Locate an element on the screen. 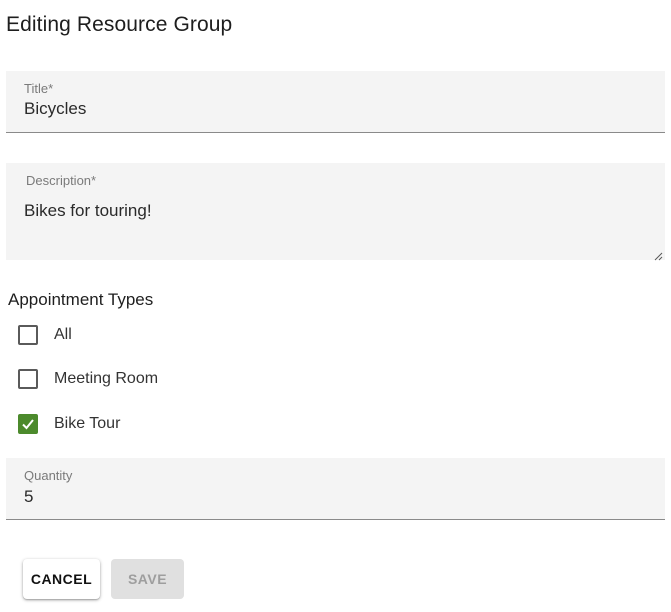 This screenshot has width=671, height=612. checkbox-bike-tour: Bike Tour is located at coordinates (69, 424).